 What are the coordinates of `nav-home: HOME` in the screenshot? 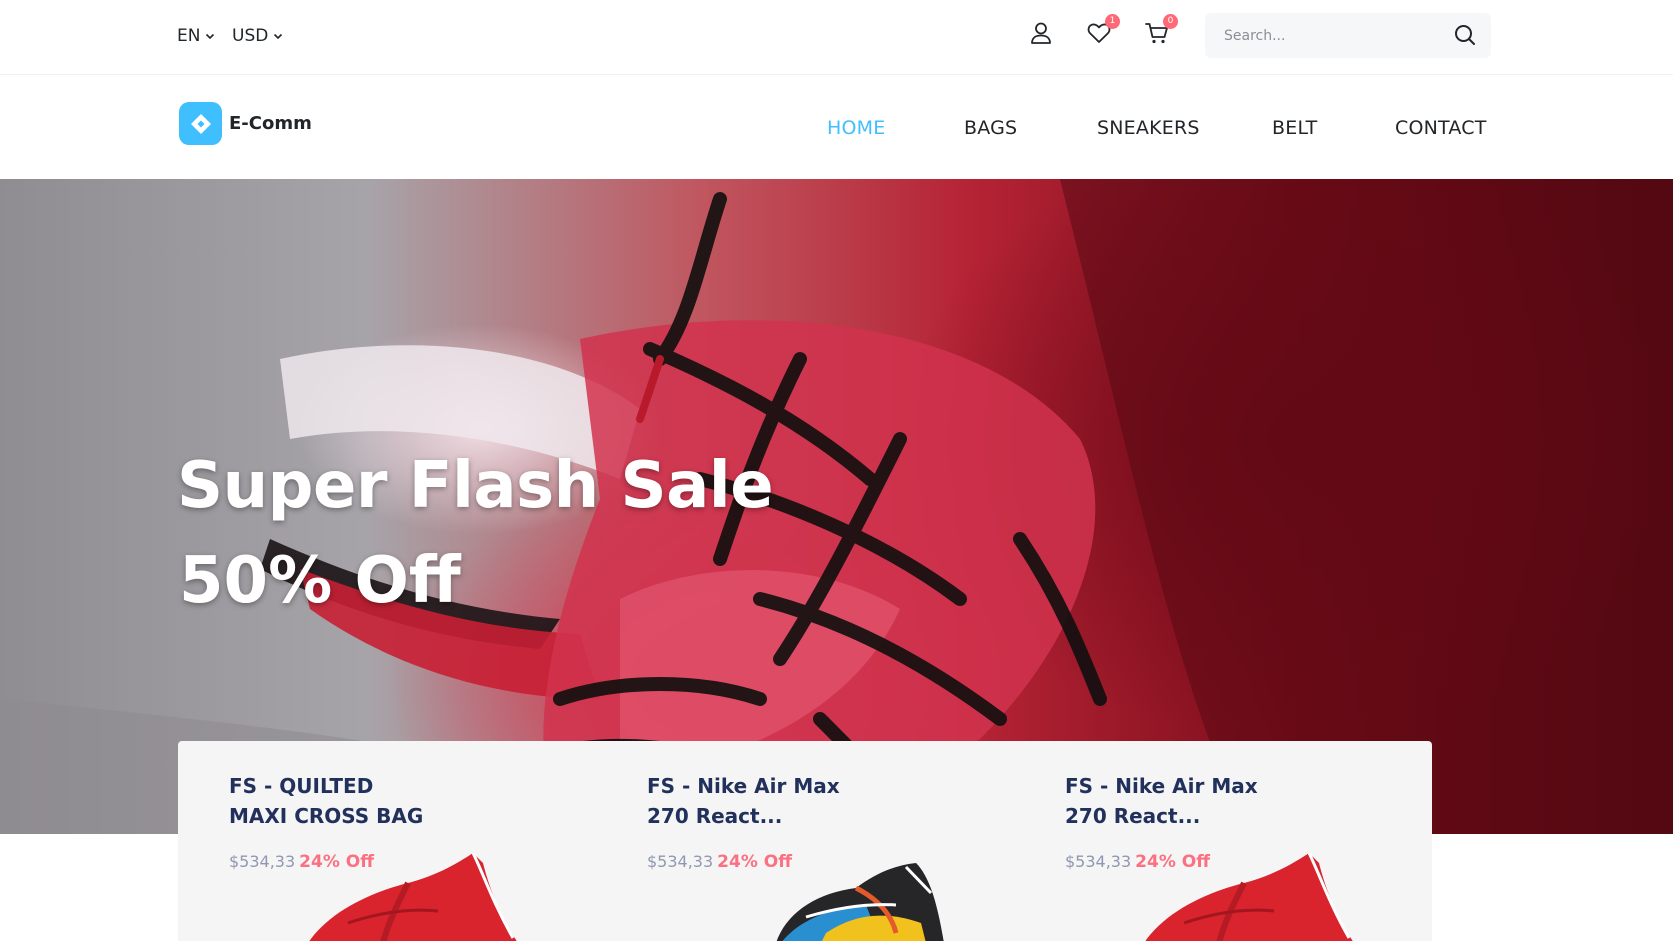 It's located at (856, 130).